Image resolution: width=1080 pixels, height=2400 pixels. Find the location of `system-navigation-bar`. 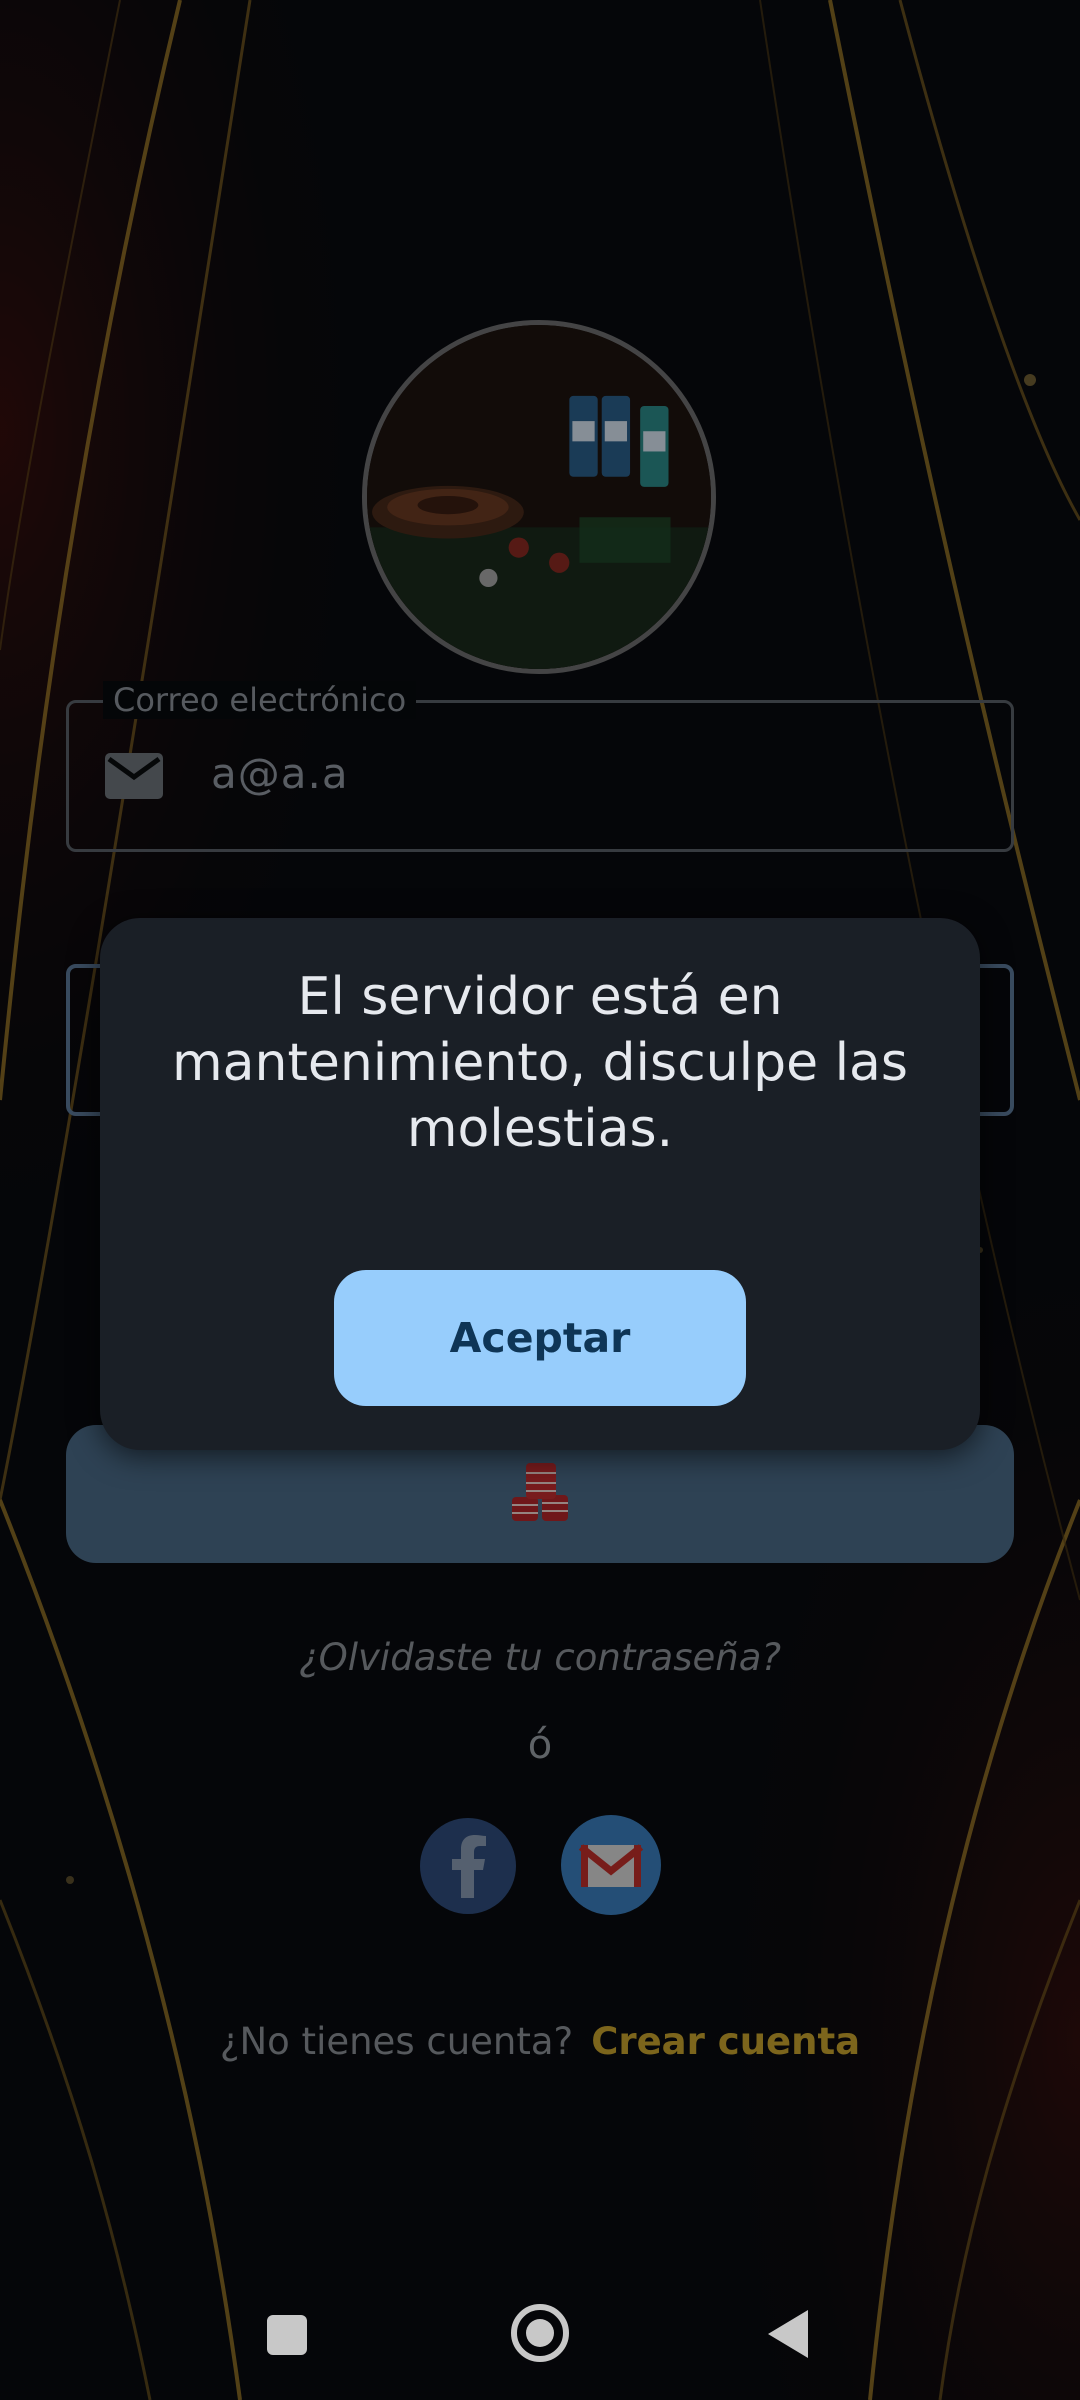

system-navigation-bar is located at coordinates (540, 2340).